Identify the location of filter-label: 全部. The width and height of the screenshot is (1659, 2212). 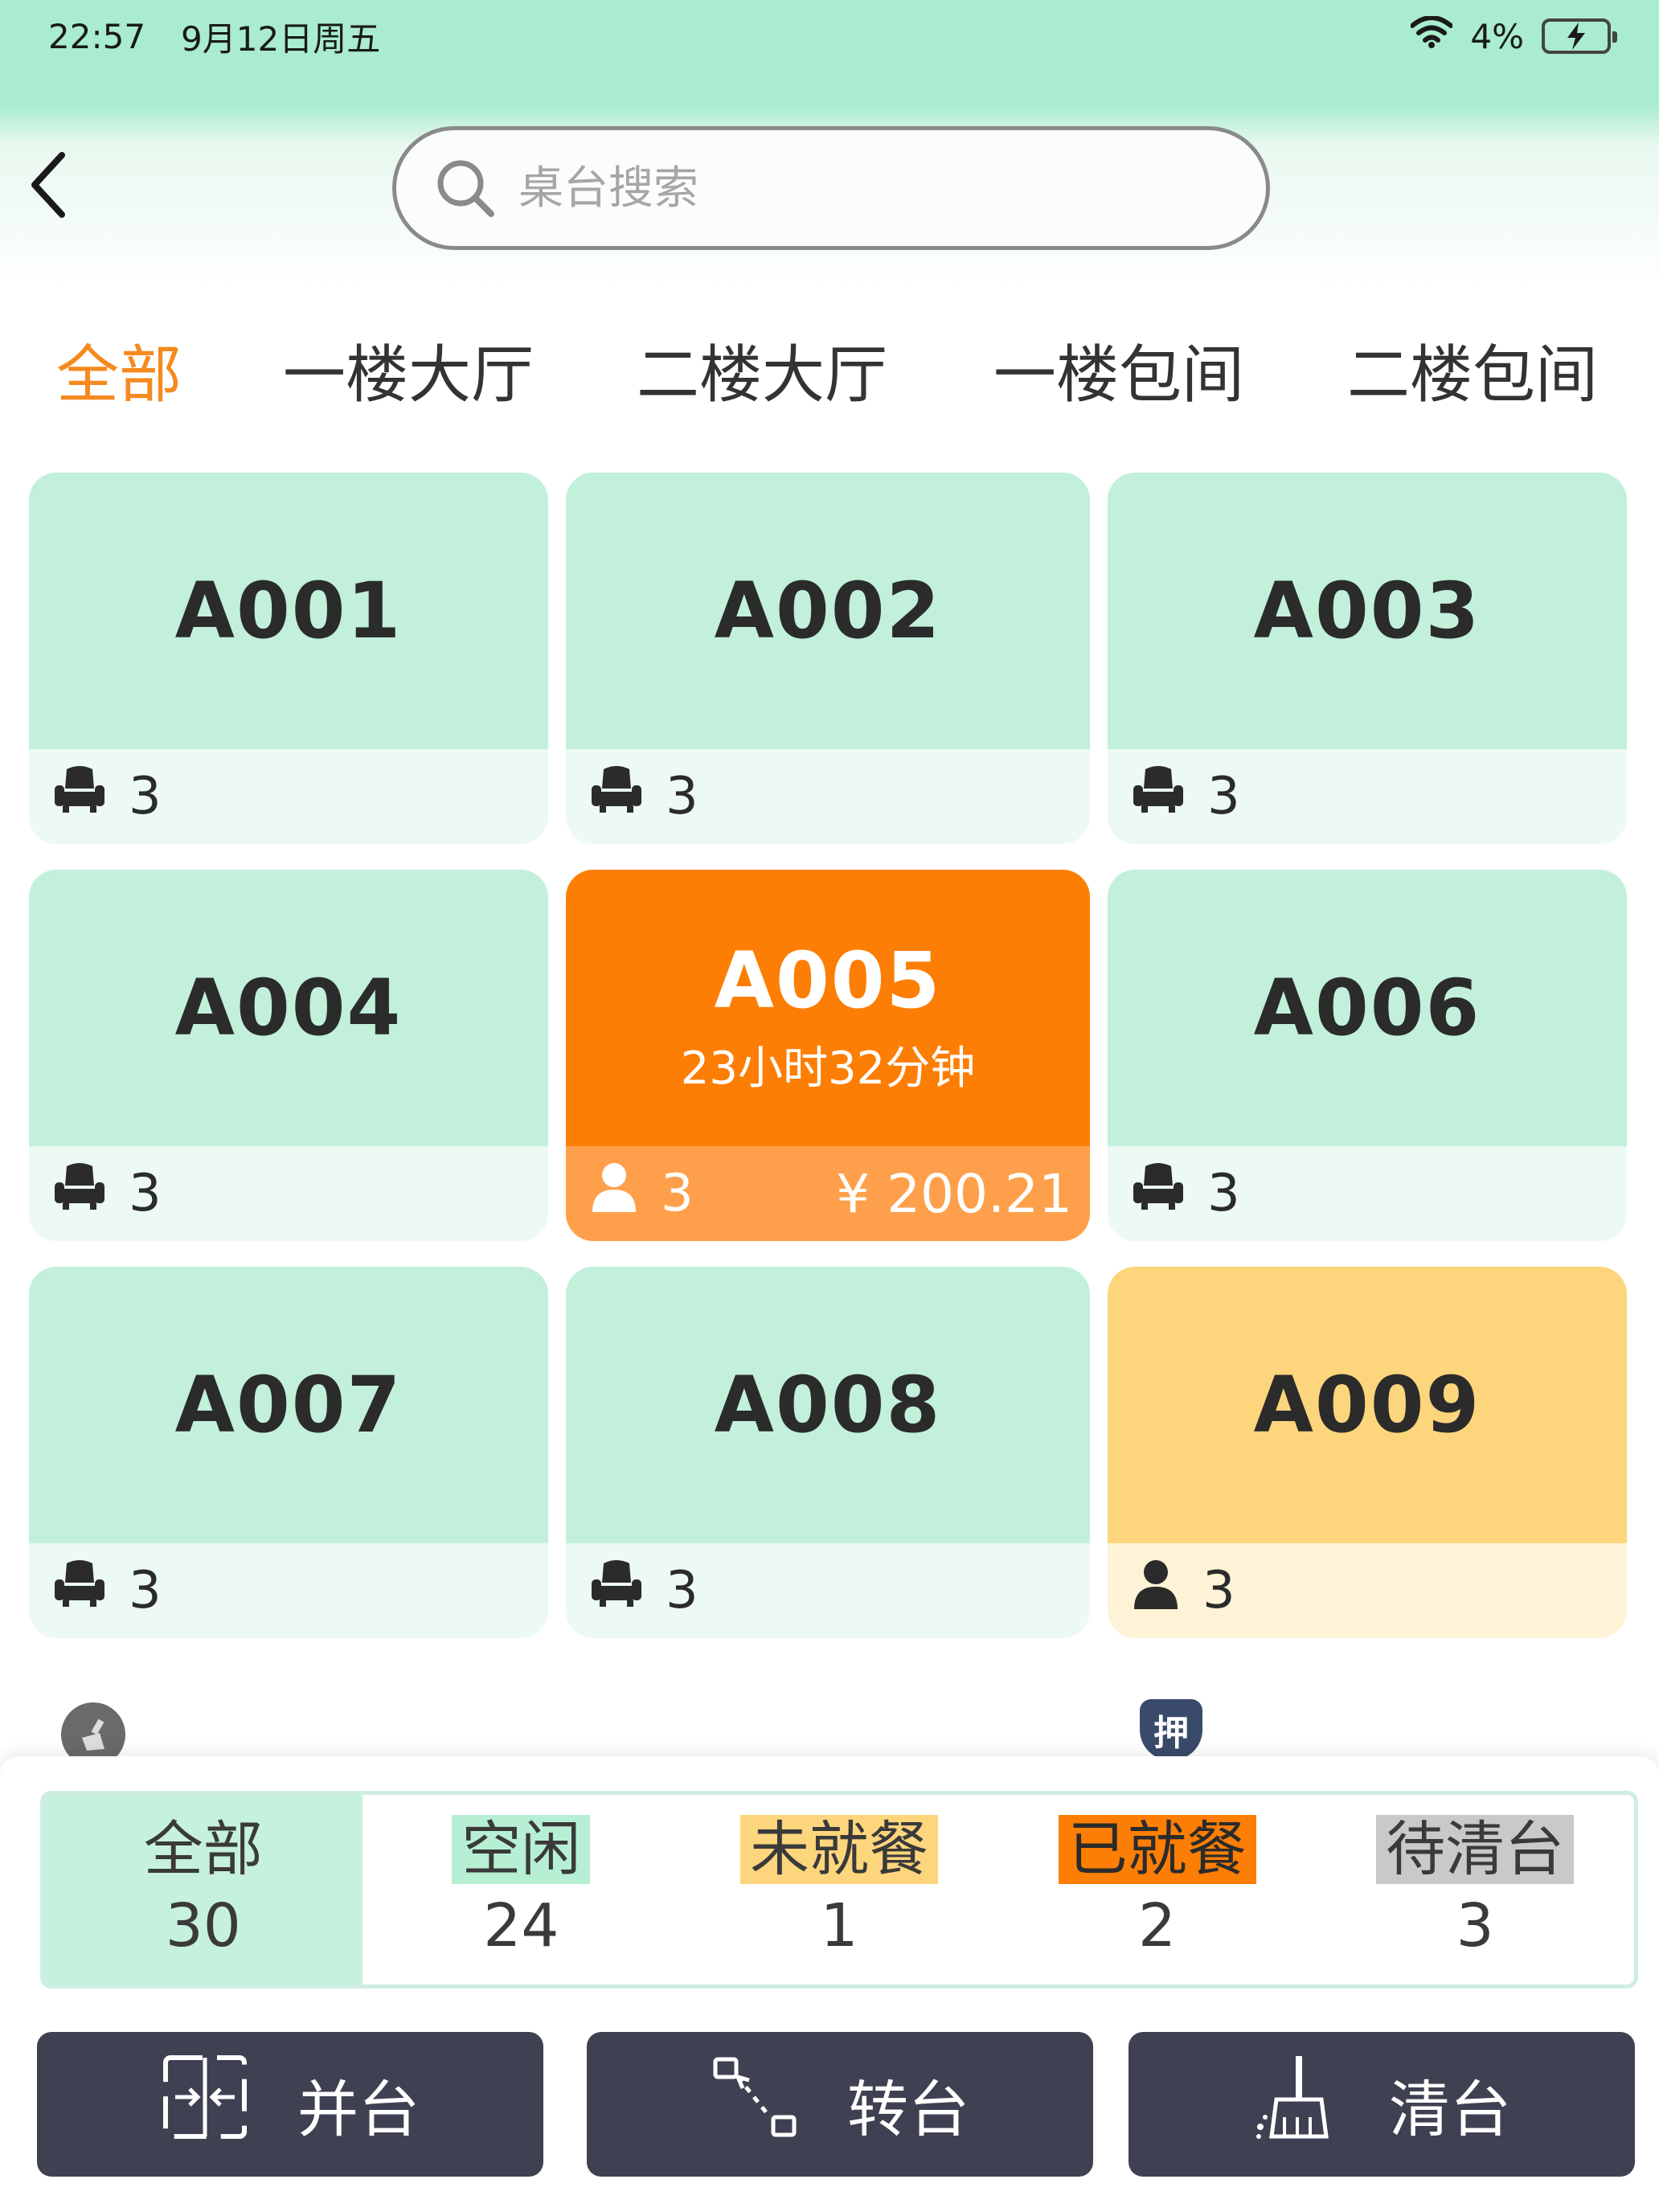
(203, 1849).